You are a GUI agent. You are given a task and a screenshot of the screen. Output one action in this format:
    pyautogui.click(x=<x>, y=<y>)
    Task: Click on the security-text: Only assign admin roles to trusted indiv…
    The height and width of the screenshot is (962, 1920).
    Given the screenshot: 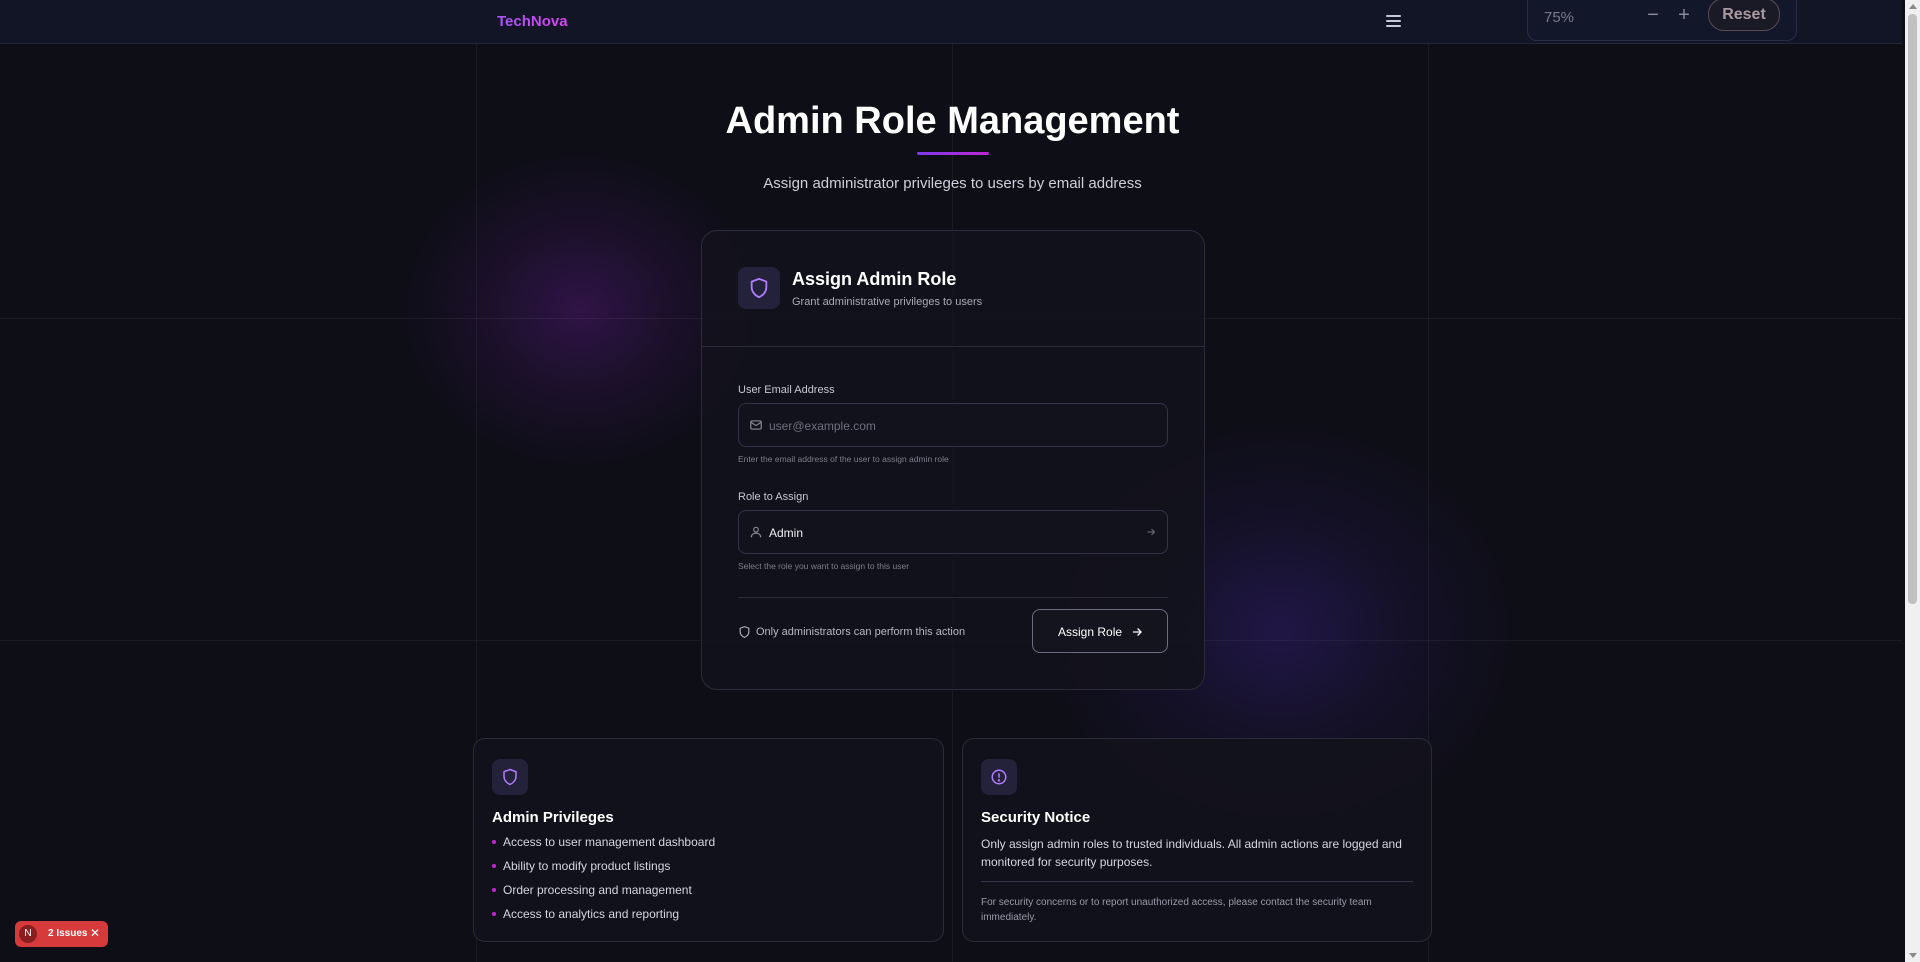 What is the action you would take?
    pyautogui.click(x=1191, y=853)
    